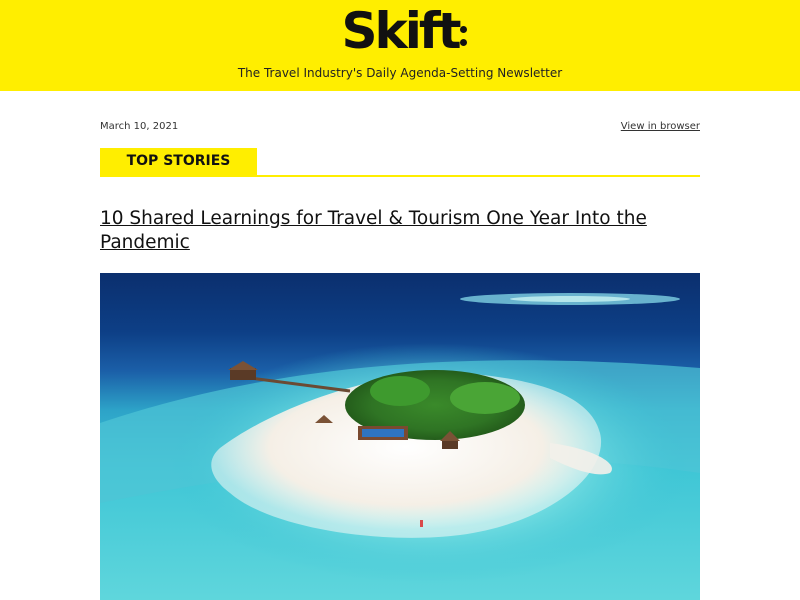 This screenshot has height=600, width=800. I want to click on logo-wordmark: Skift, so click(404, 31).